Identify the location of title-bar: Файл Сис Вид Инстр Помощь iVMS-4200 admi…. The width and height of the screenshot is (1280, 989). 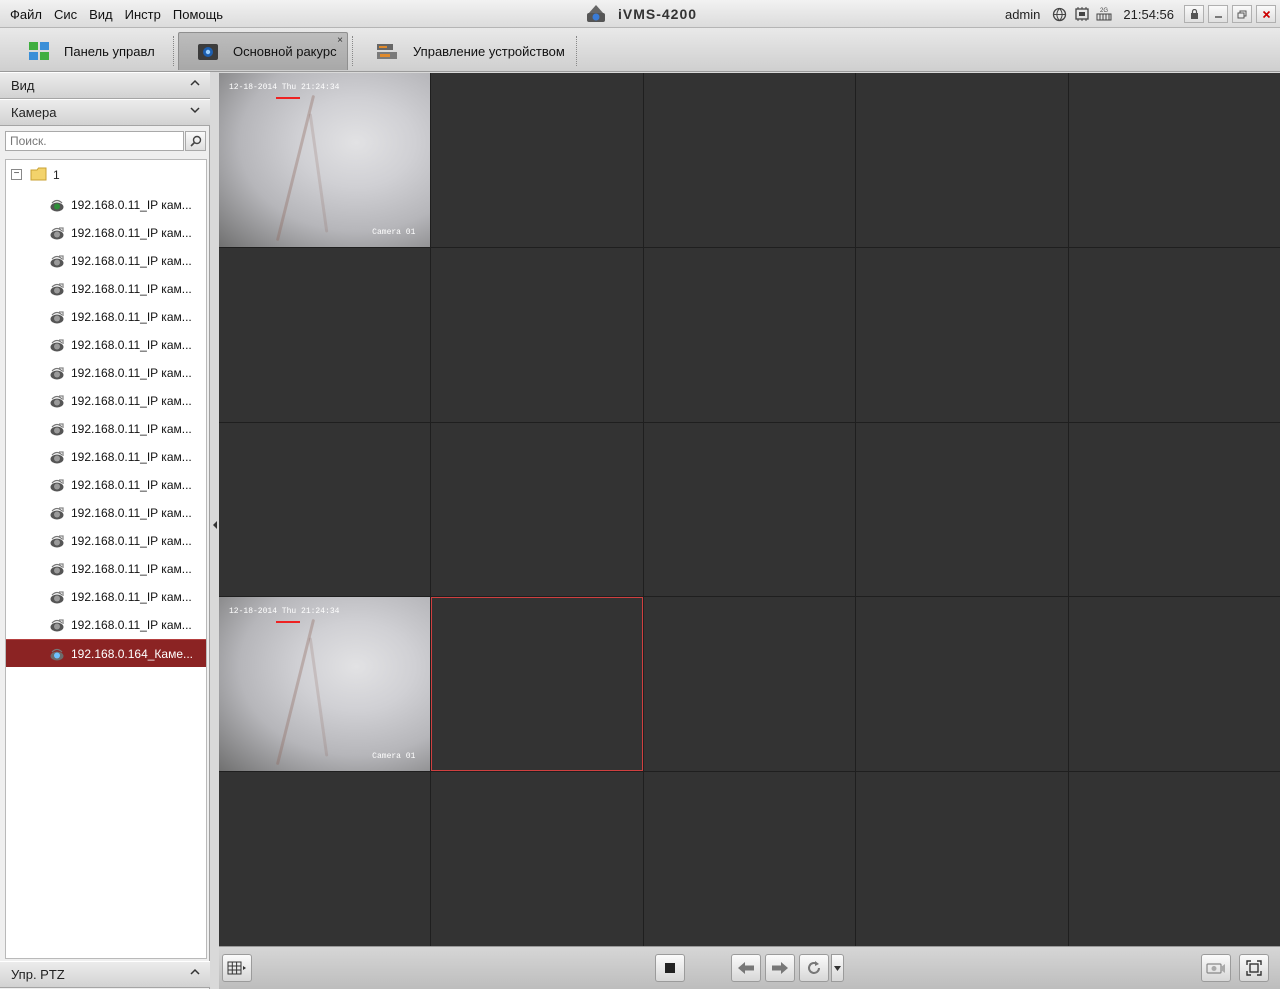
(640, 14).